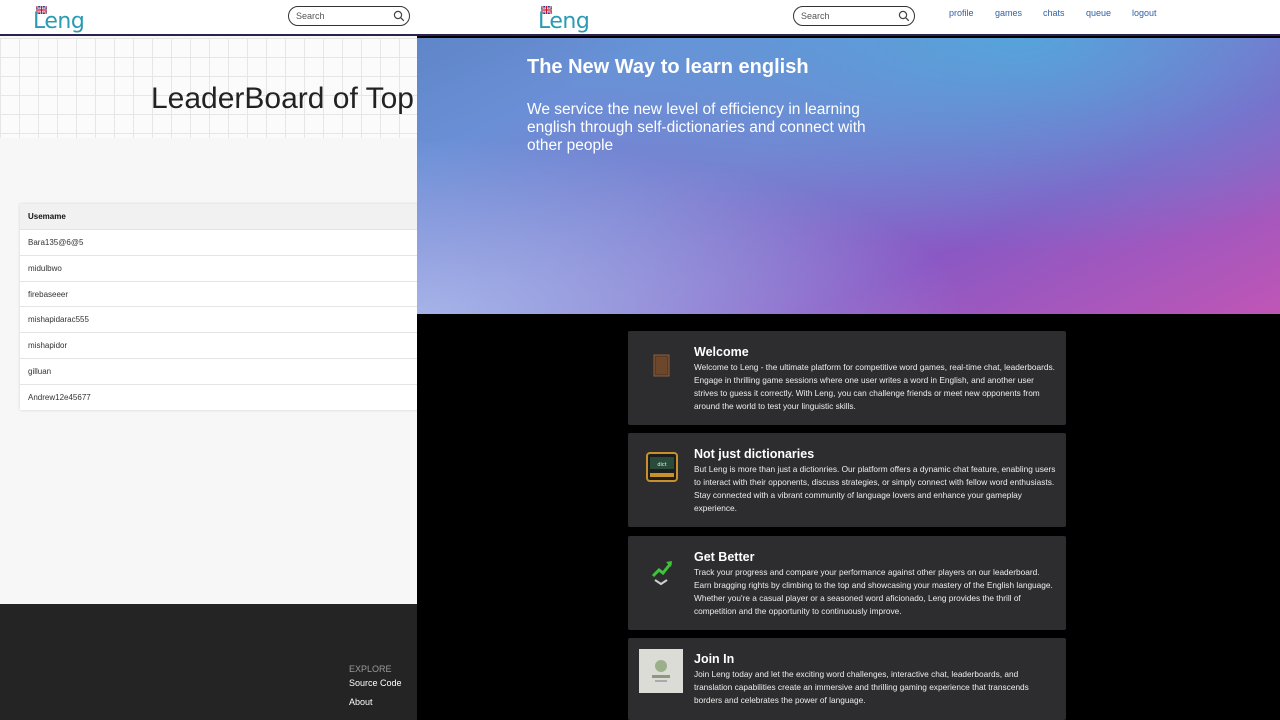  Describe the element at coordinates (1098, 13) in the screenshot. I see `nav-queue-link: queue` at that location.